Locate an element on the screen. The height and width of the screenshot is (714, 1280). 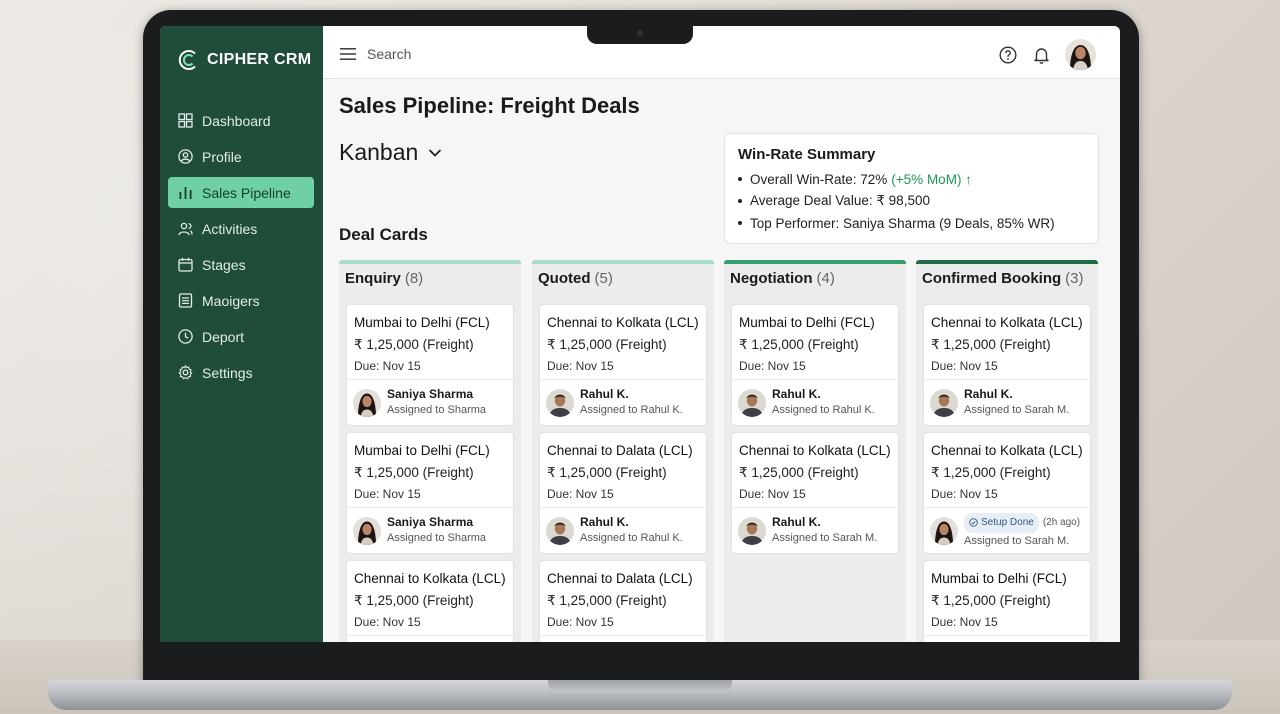
deal-route: Chennai to Dalata (LCL) is located at coordinates (620, 450).